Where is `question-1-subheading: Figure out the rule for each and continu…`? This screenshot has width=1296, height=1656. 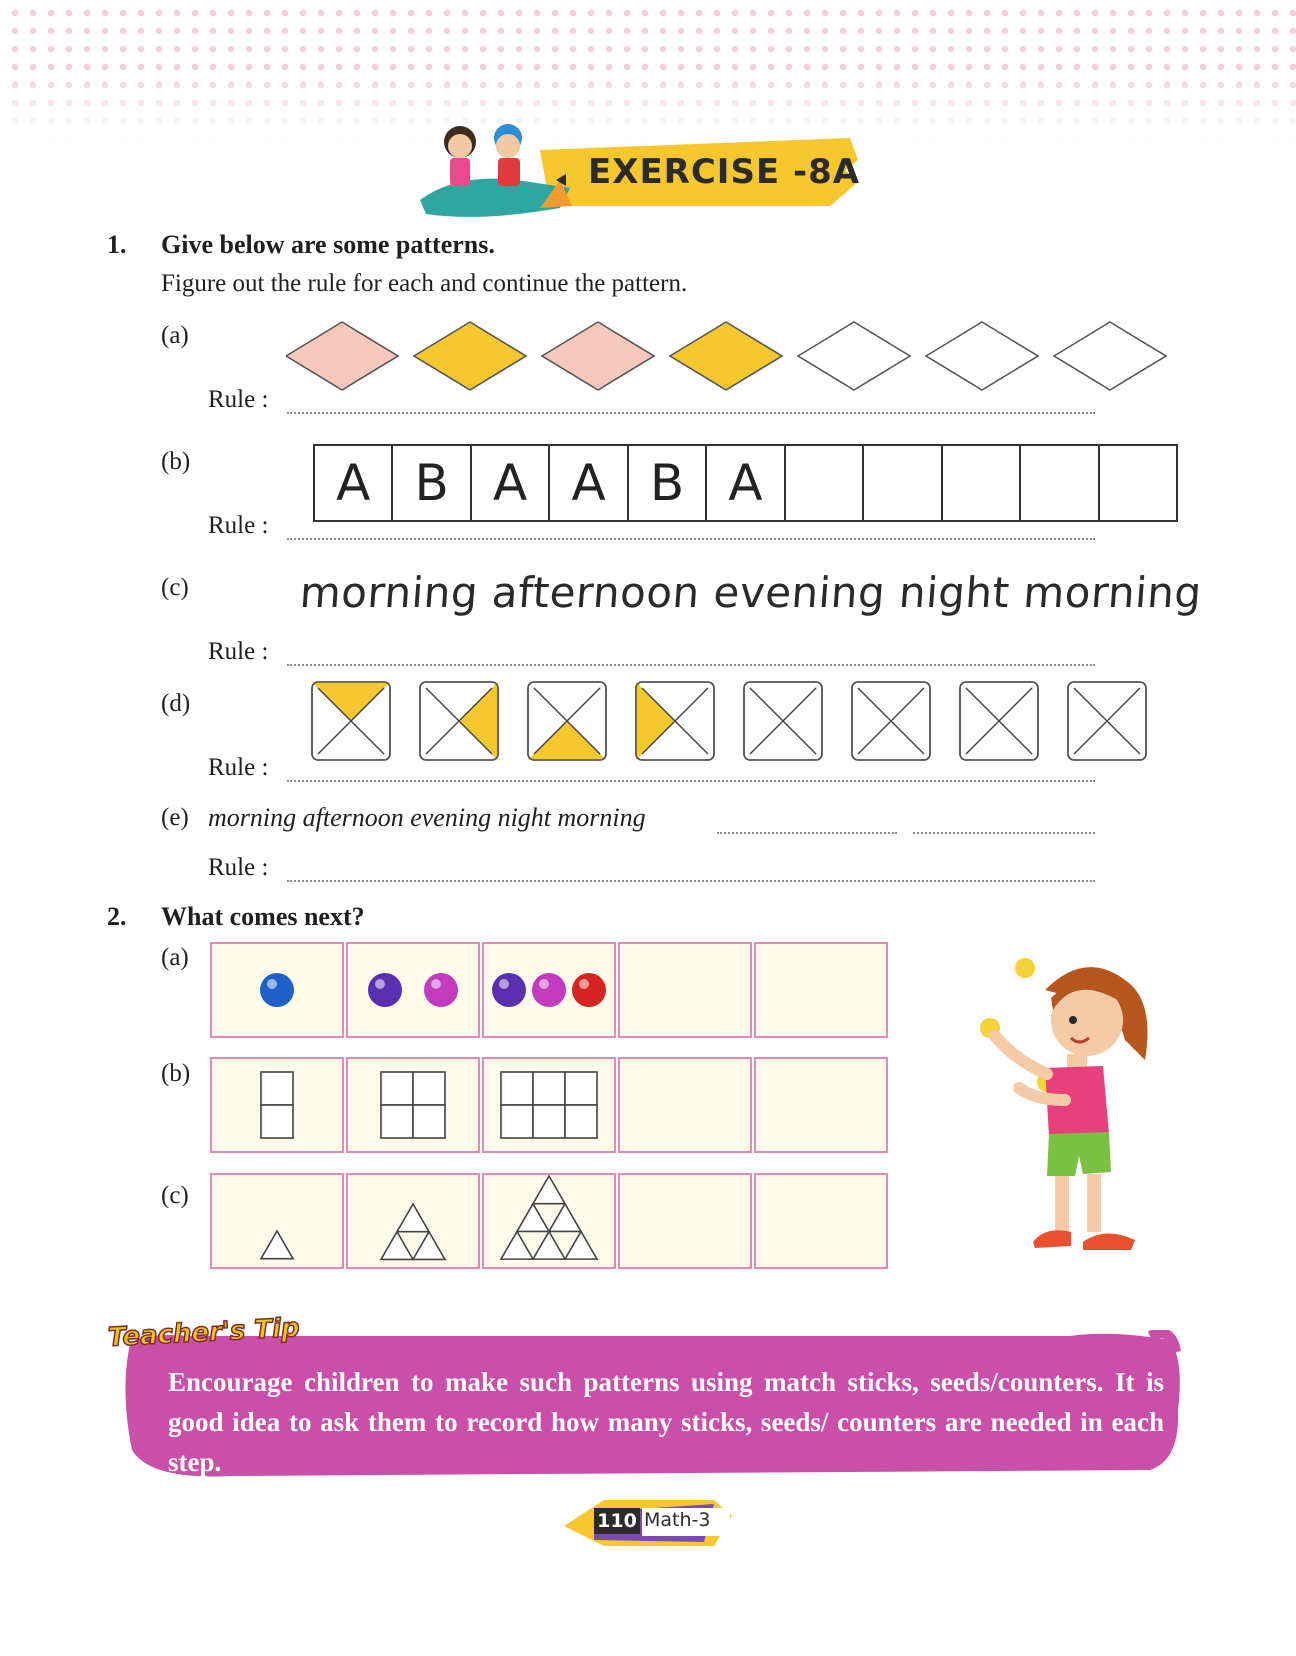
question-1-subheading: Figure out the rule for each and continu… is located at coordinates (424, 283).